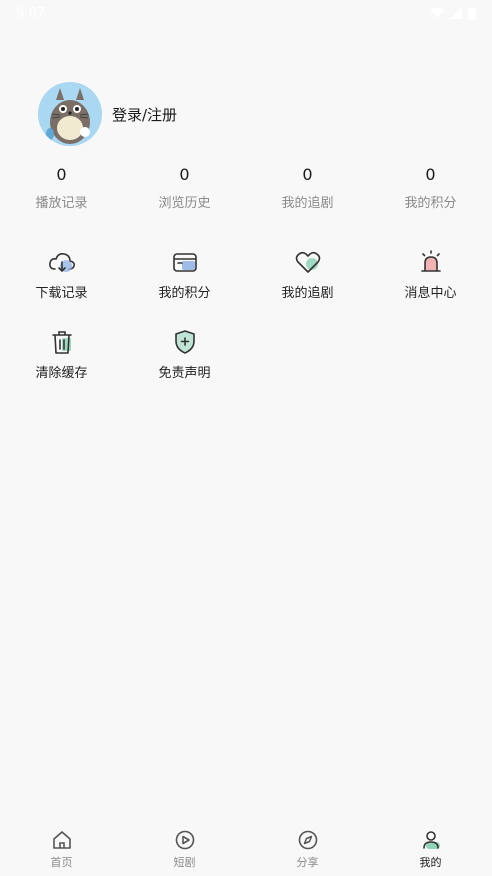 This screenshot has width=492, height=876. What do you see at coordinates (184, 187) in the screenshot?
I see `stat-browse-history: 0 浏览历史` at bounding box center [184, 187].